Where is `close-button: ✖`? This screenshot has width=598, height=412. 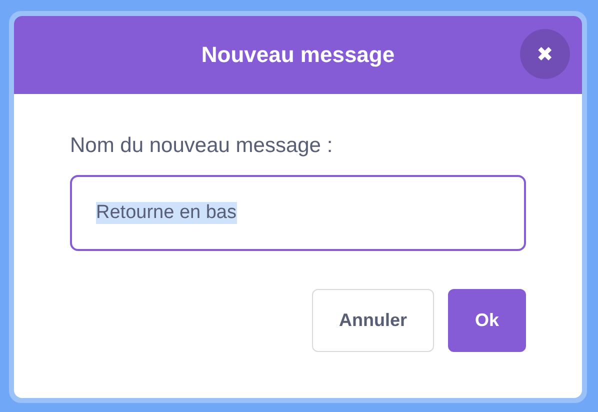
close-button: ✖ is located at coordinates (545, 54).